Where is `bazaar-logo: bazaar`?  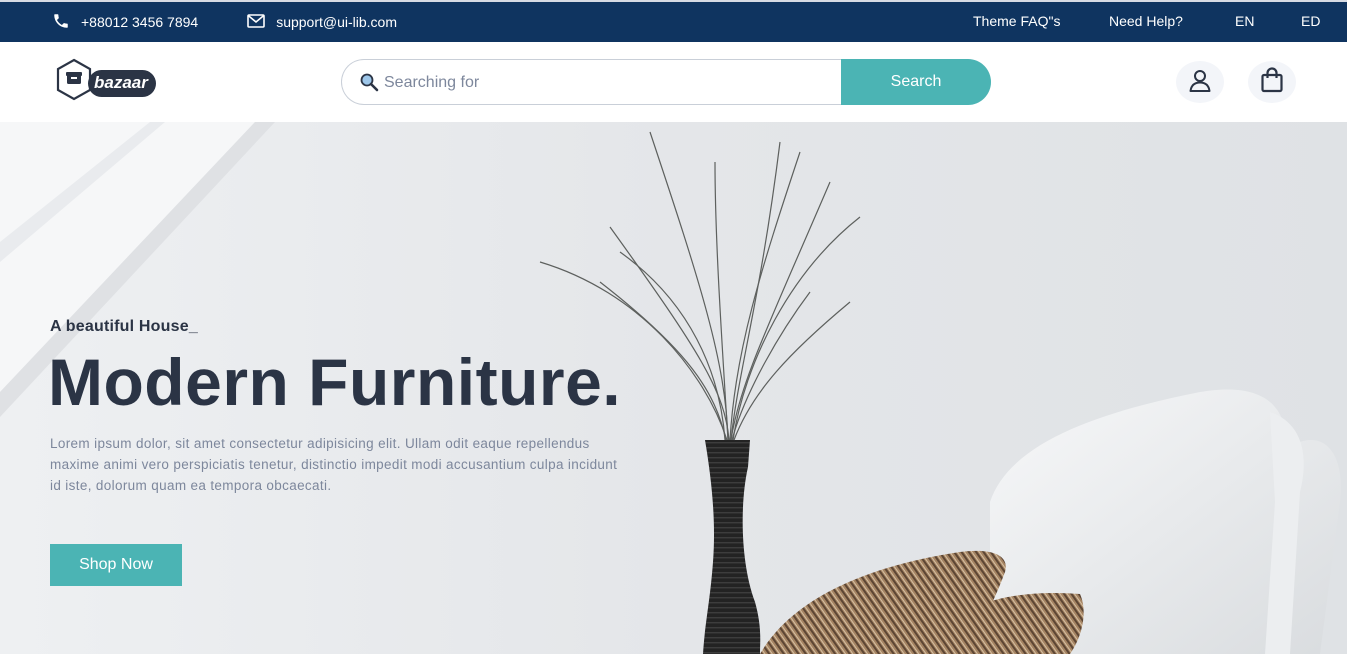
bazaar-logo: bazaar is located at coordinates (105, 83).